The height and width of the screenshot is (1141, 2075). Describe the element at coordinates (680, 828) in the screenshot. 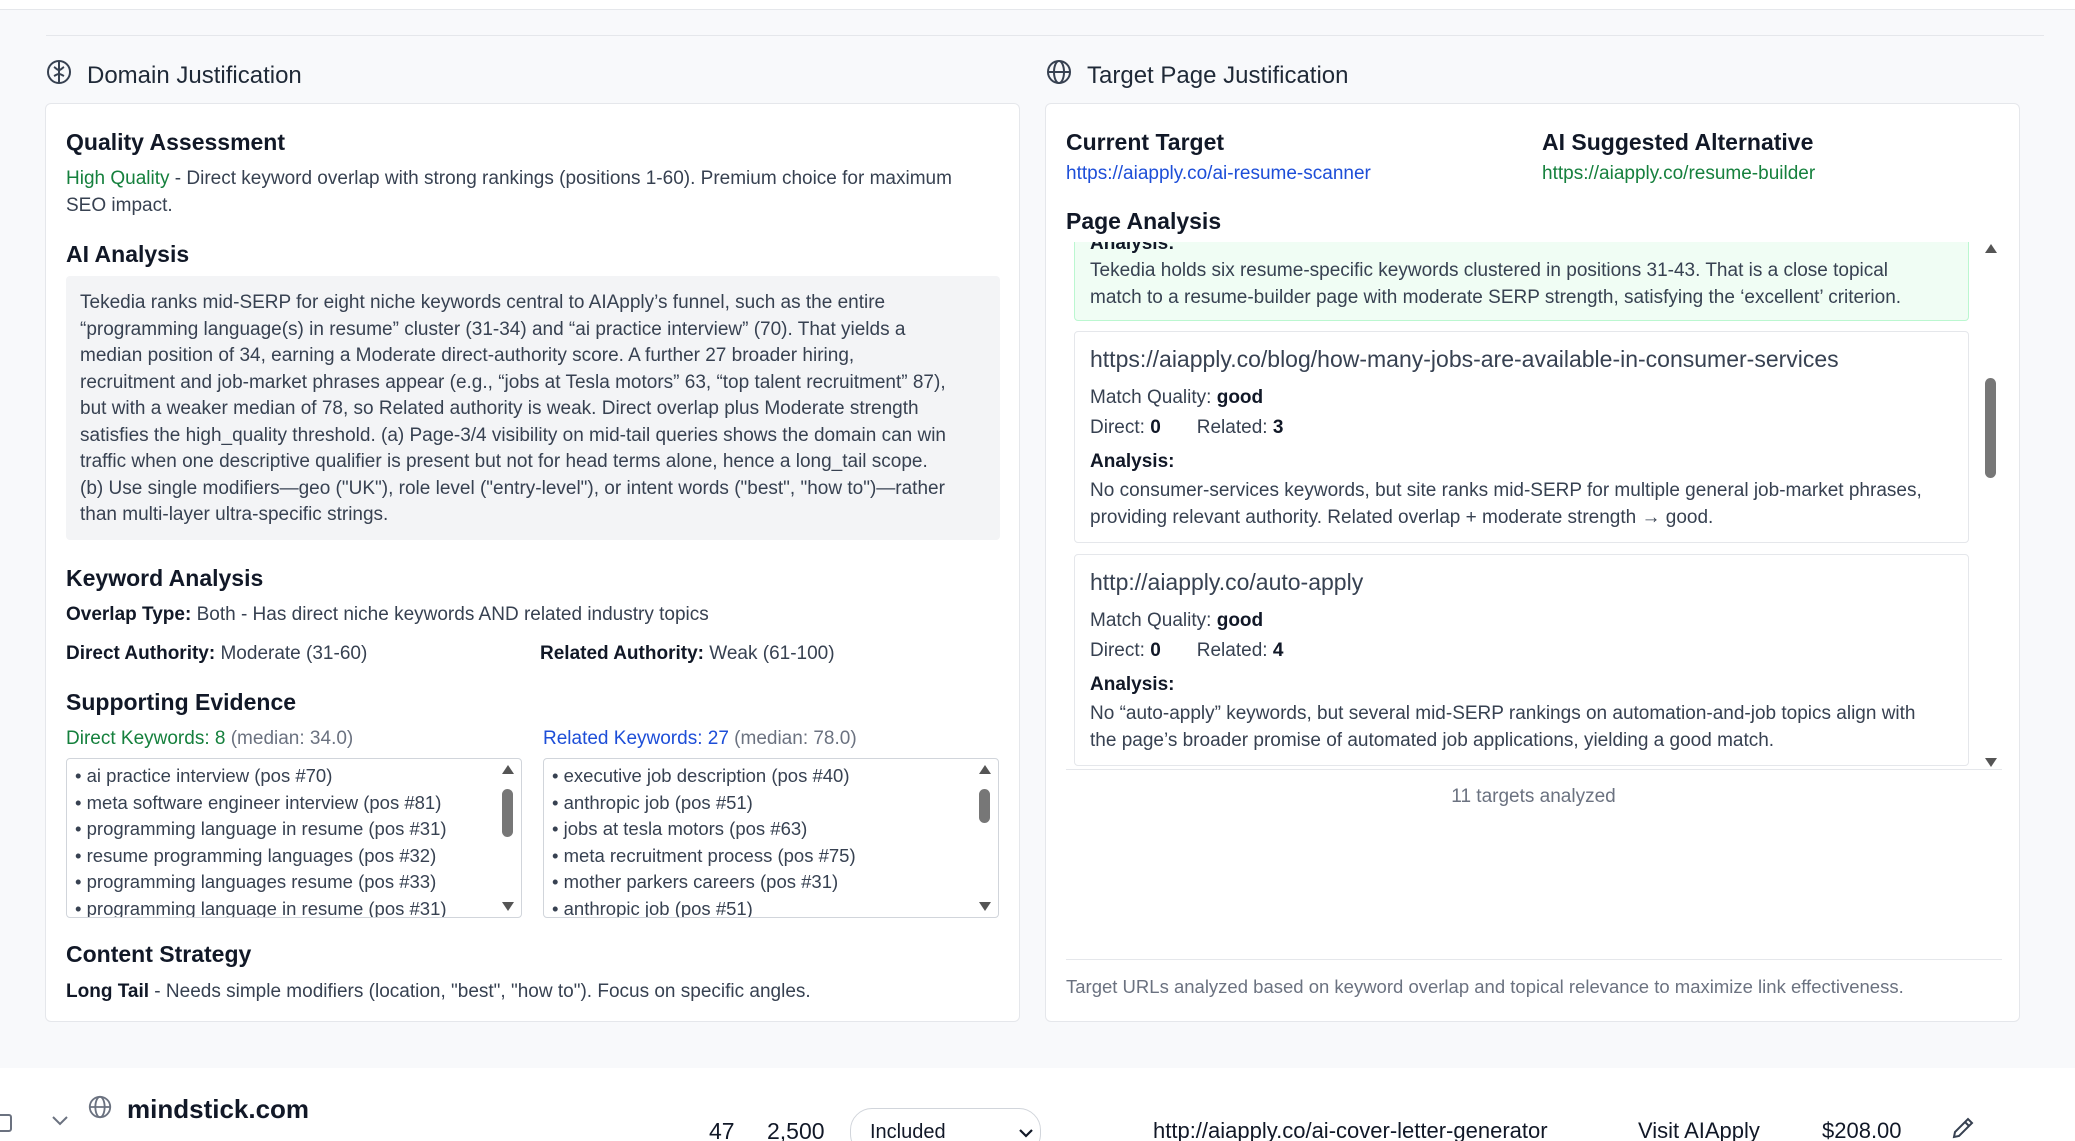

I see `list-item: • jobs at tesla motors (pos #63)` at that location.